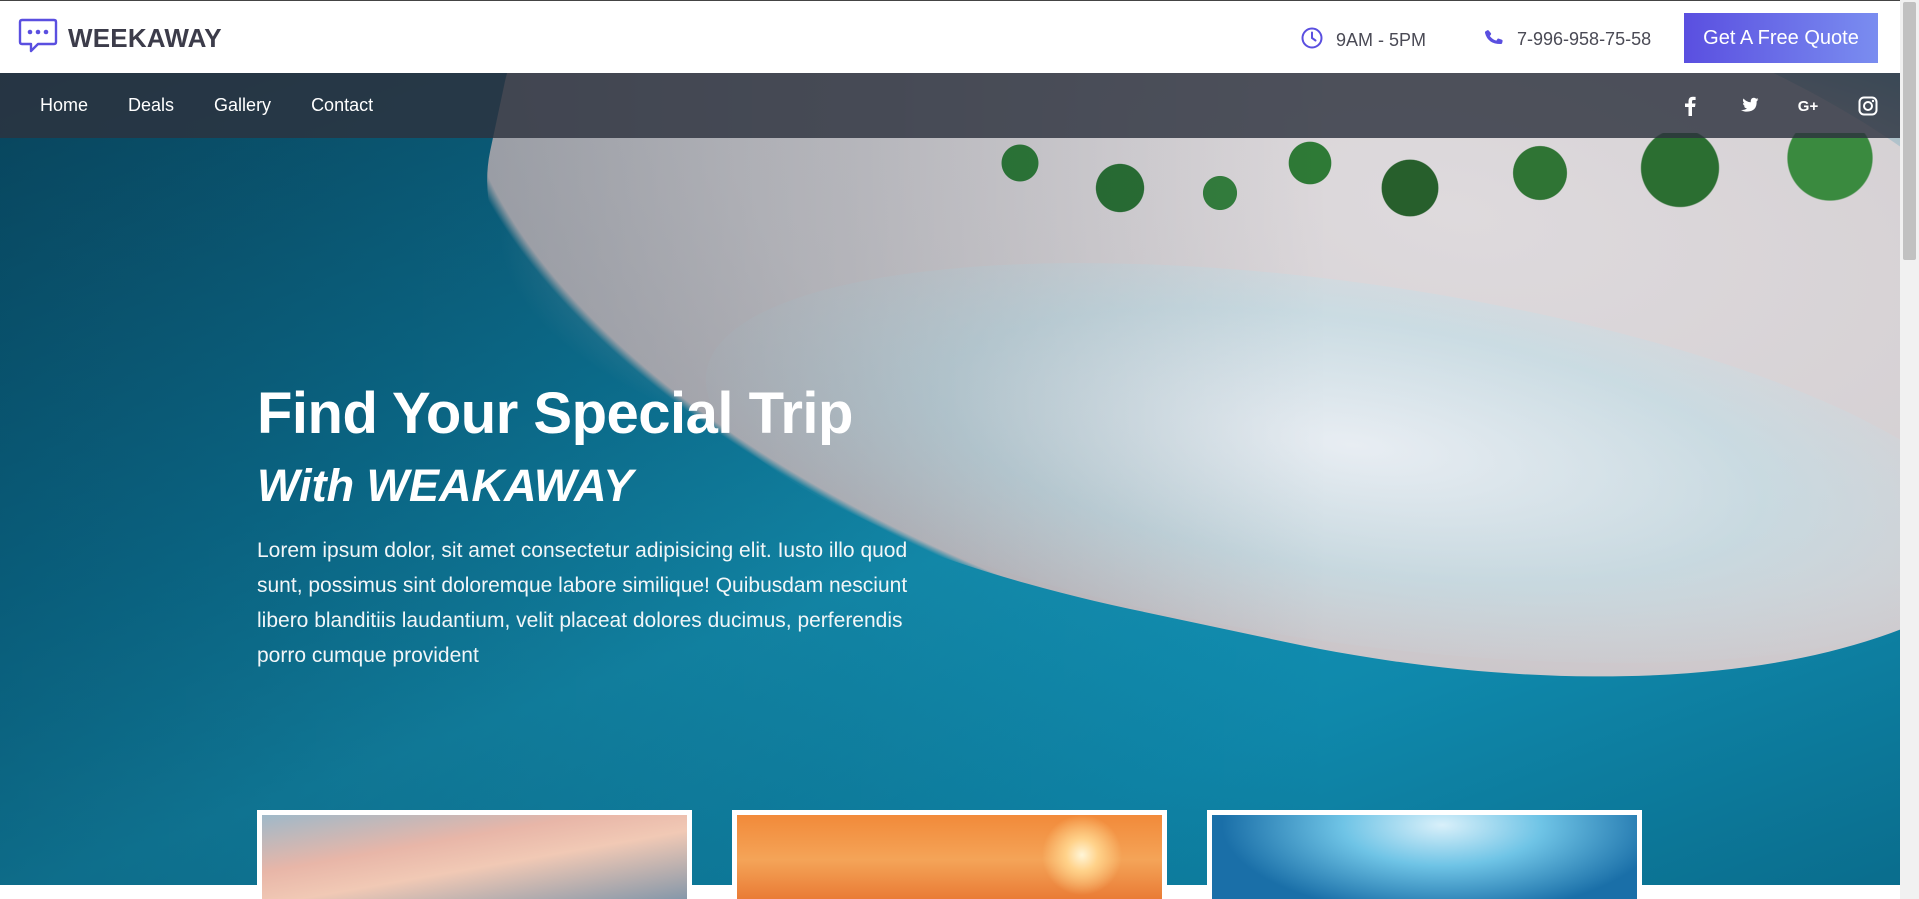 This screenshot has height=899, width=1919. I want to click on facebook-icon, so click(1690, 106).